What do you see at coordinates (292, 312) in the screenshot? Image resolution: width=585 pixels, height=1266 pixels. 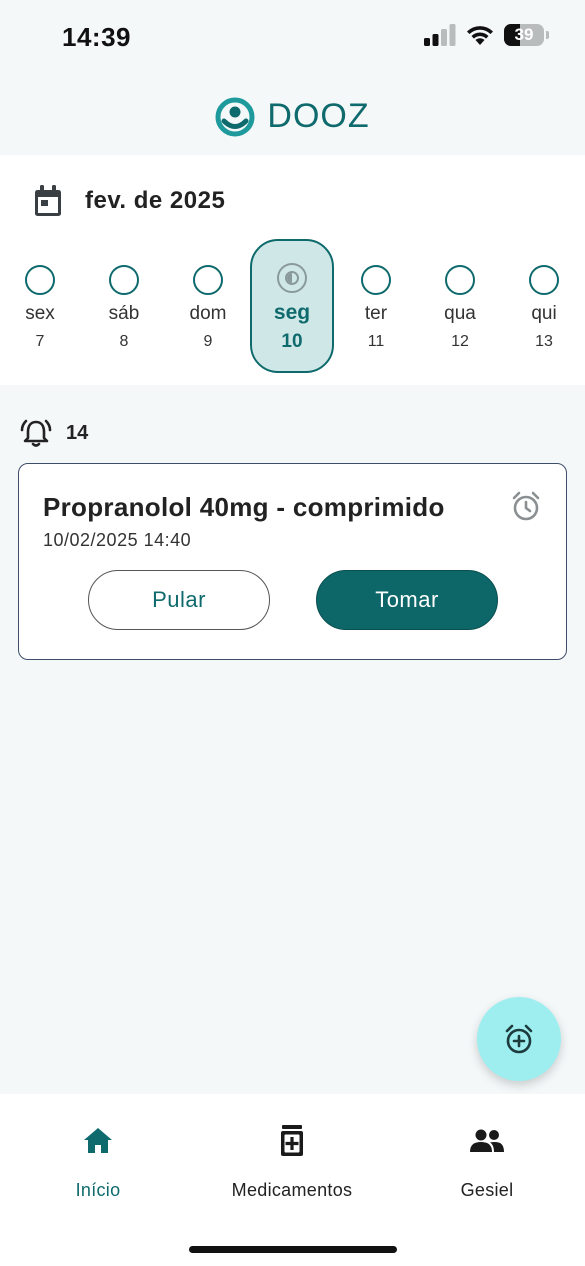 I see `day-name: seg` at bounding box center [292, 312].